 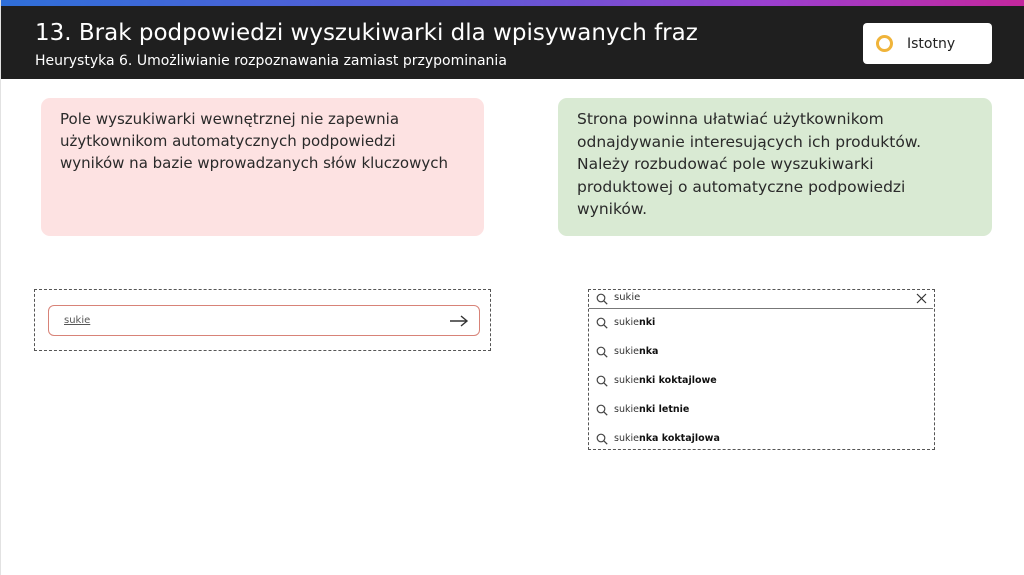 I want to click on suggestion-text: sukienki, so click(x=634, y=322).